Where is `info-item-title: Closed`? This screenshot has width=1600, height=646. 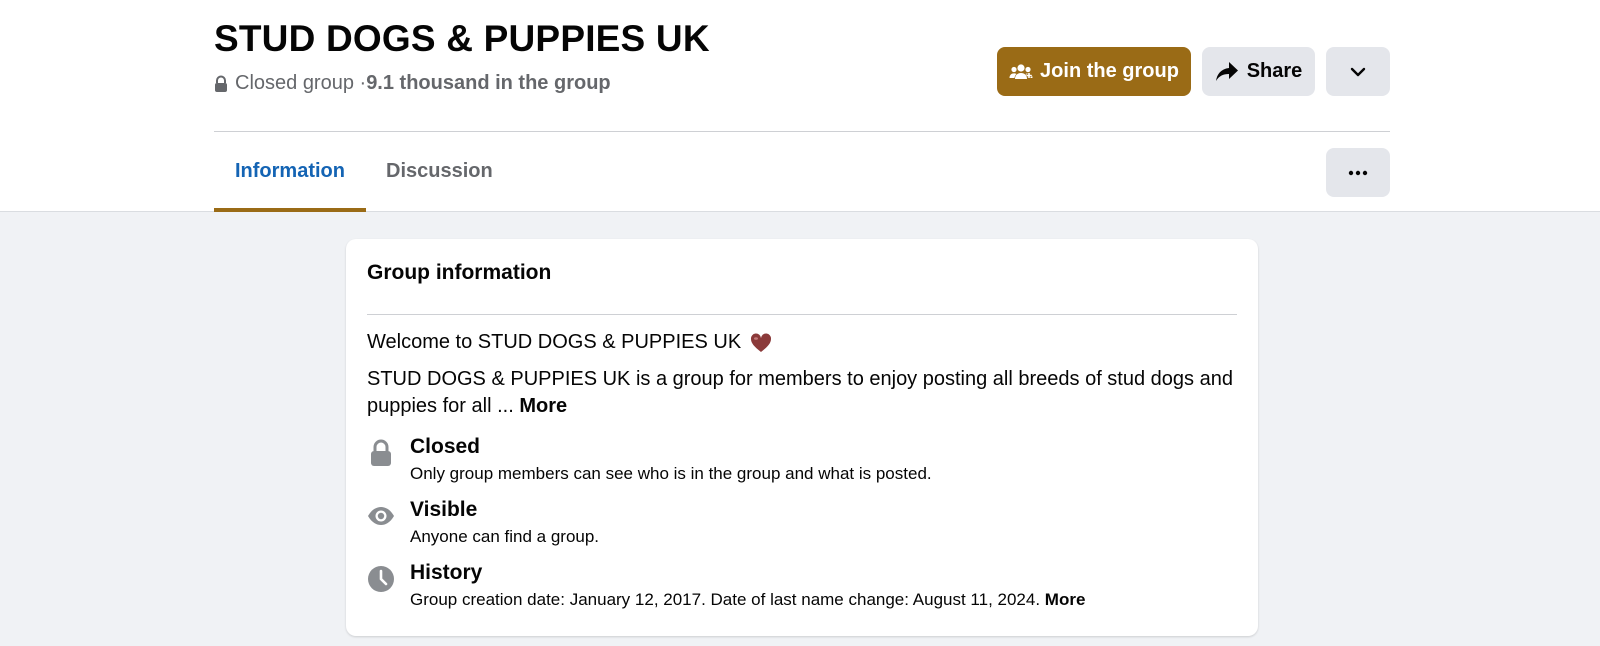 info-item-title: Closed is located at coordinates (445, 446).